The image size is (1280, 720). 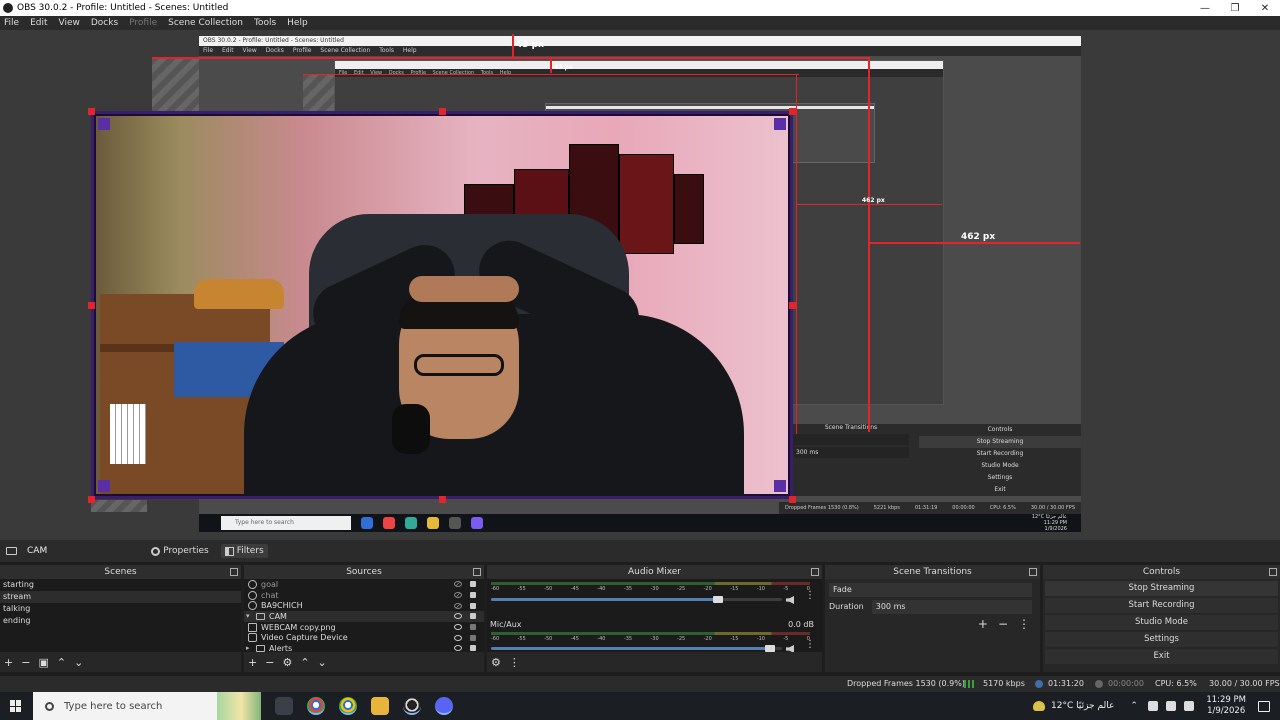 I want to click on speaker-icon, so click(x=790, y=600).